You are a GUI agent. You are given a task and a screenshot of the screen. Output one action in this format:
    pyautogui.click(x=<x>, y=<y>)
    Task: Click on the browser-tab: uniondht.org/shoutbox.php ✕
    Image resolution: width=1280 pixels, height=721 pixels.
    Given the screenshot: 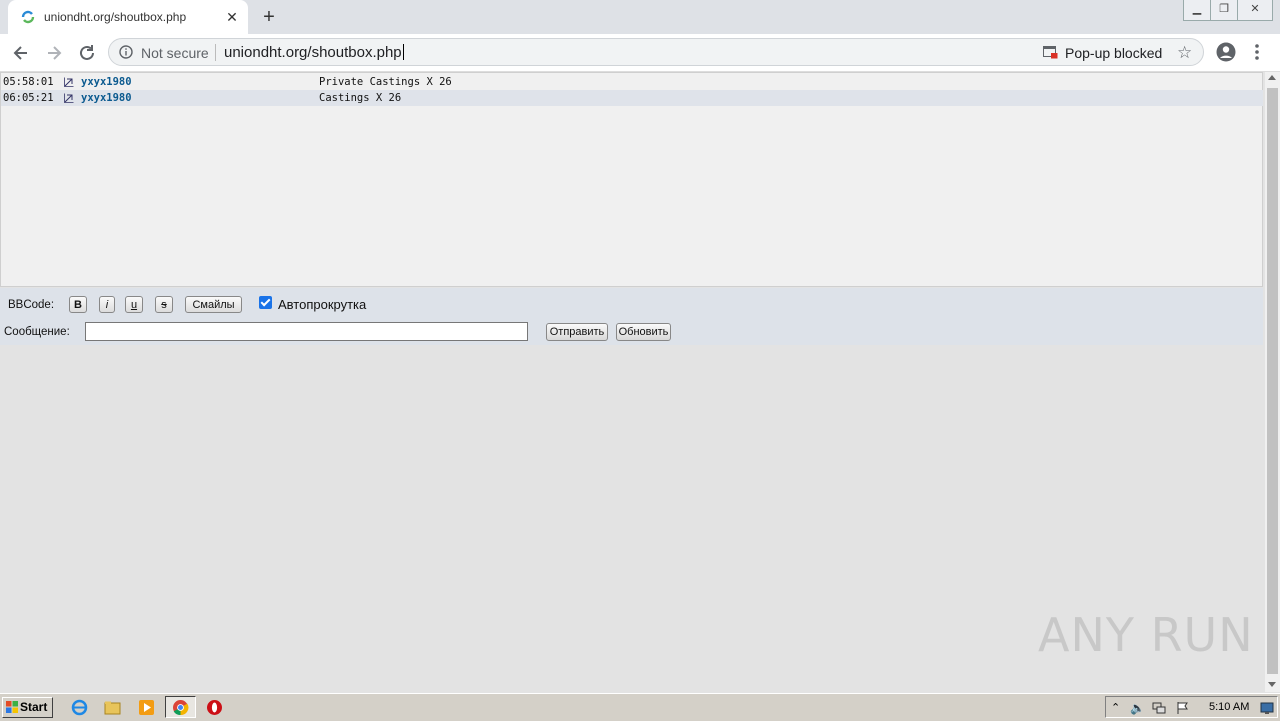 What is the action you would take?
    pyautogui.click(x=128, y=17)
    